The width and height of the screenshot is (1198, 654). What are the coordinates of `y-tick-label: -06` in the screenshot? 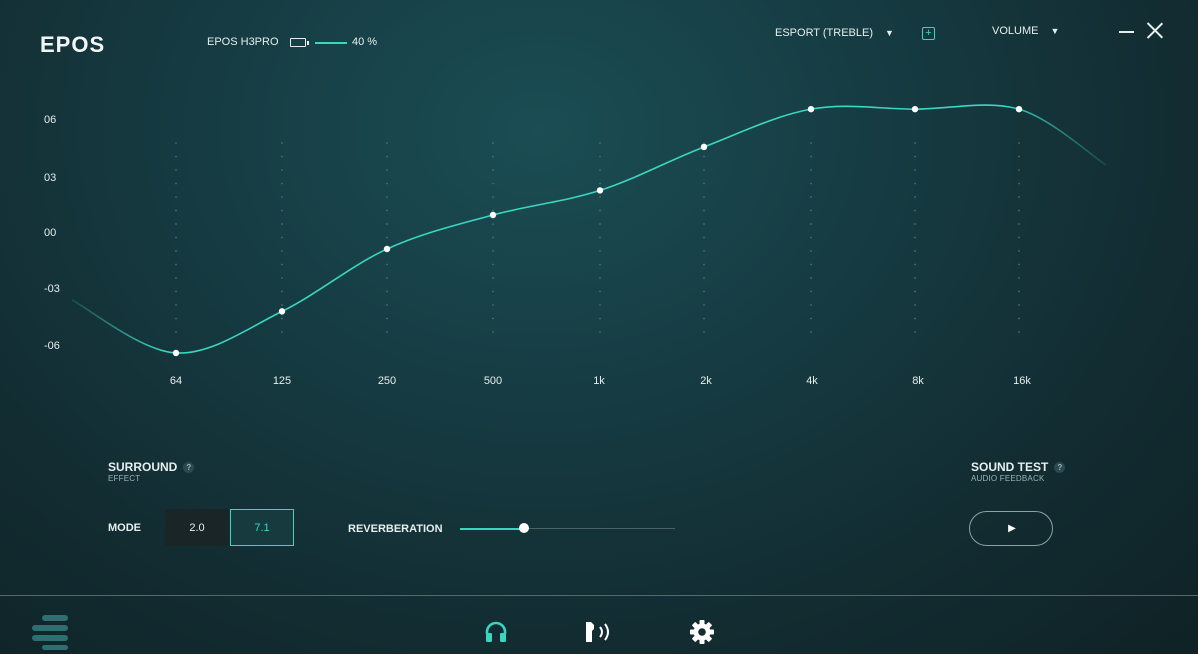 It's located at (52, 346).